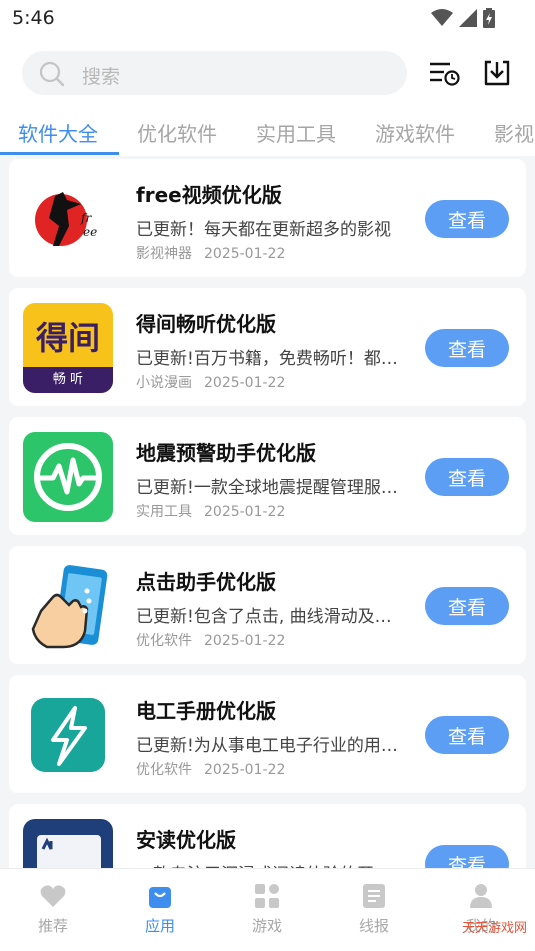  I want to click on tab-utility-tools: 实用工具, so click(296, 132).